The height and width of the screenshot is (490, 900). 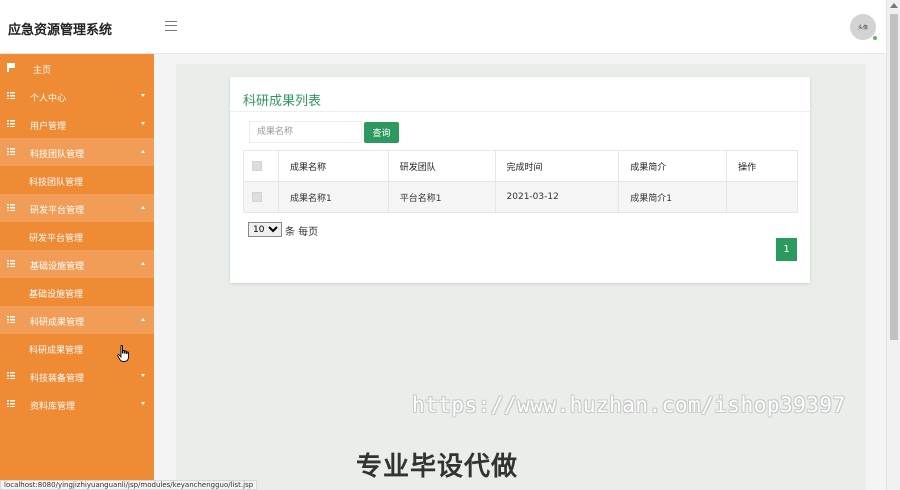 I want to click on sidebar-subitem-label: 研发平台管理, so click(x=56, y=239).